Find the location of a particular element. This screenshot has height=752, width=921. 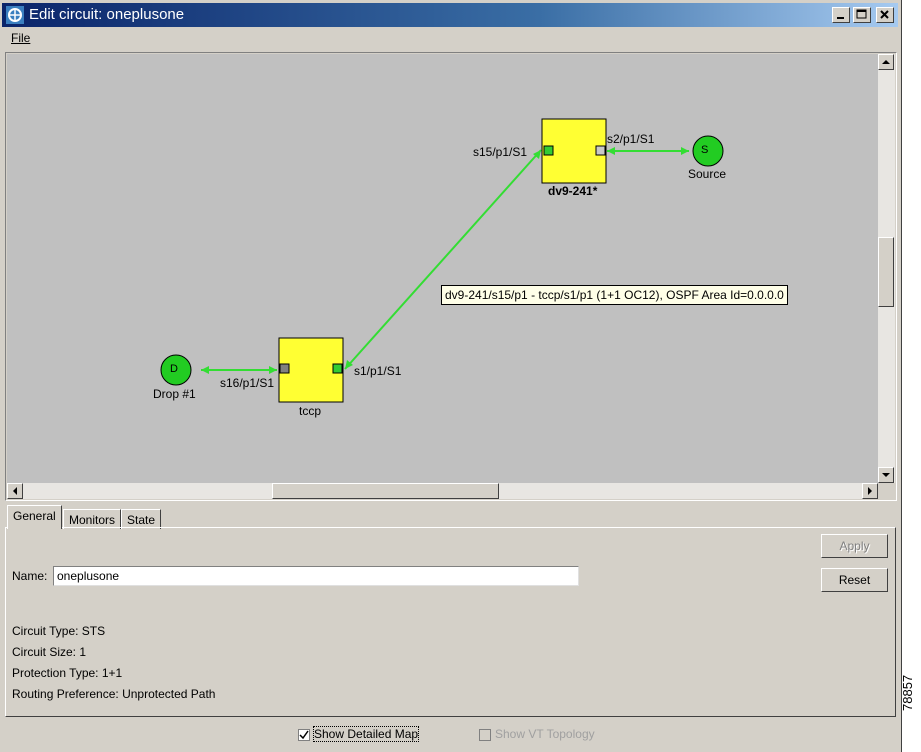

reset-button: Reset is located at coordinates (854, 580).